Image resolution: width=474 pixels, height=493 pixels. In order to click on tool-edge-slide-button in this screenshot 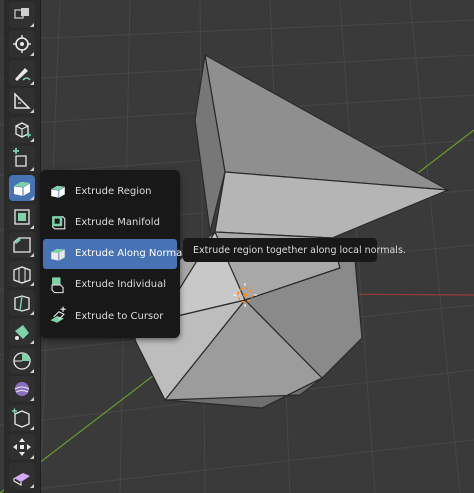, I will do `click(22, 418)`.